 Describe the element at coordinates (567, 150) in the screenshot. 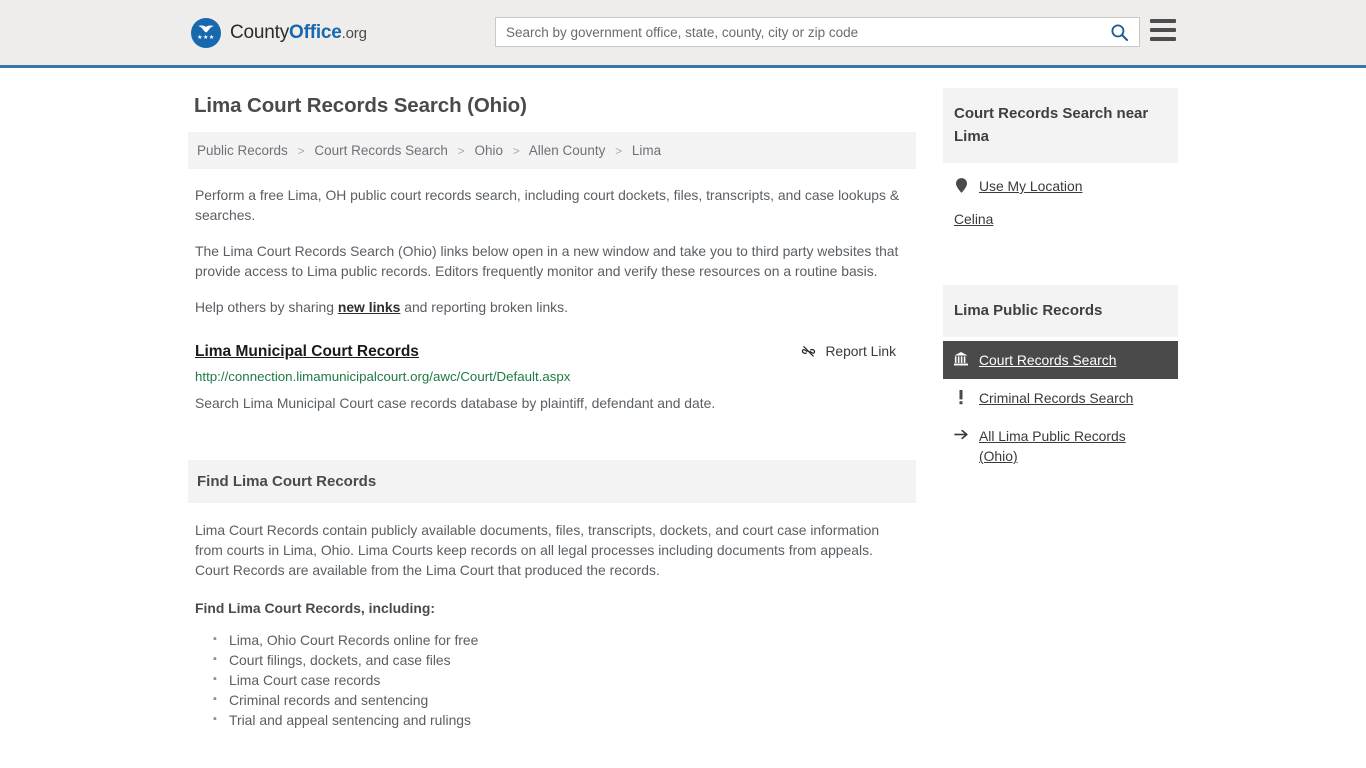

I see `breadcrumb-item-allen-county: Allen County` at that location.